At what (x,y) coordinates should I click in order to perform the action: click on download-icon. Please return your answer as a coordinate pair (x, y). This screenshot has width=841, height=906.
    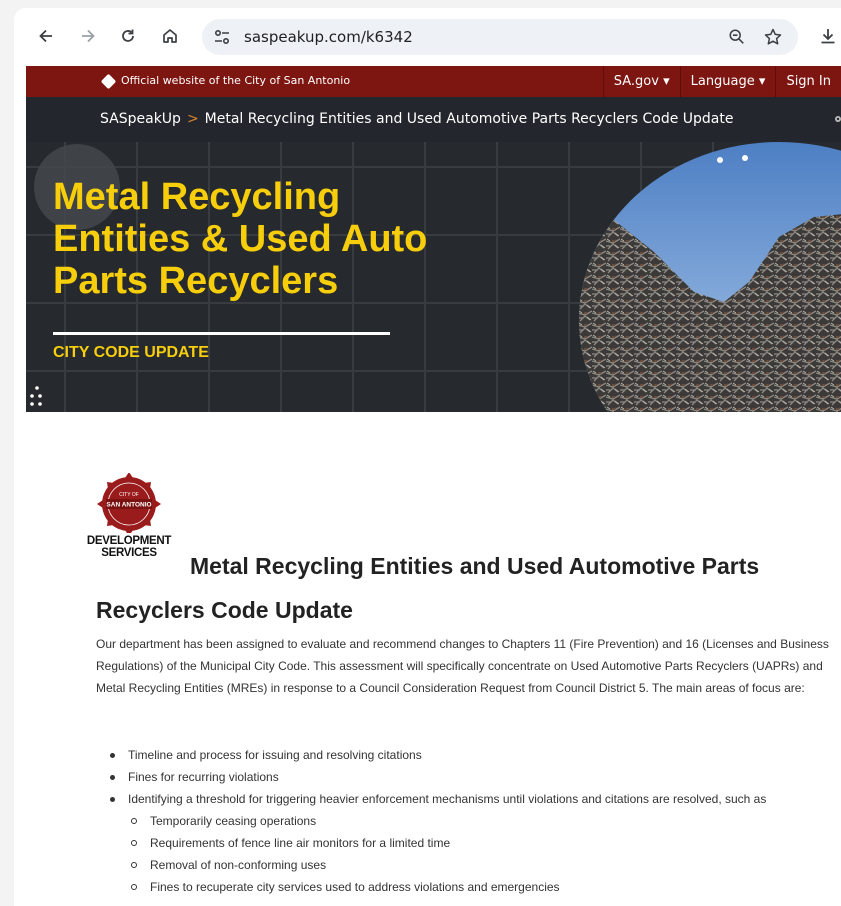
    Looking at the image, I should click on (827, 36).